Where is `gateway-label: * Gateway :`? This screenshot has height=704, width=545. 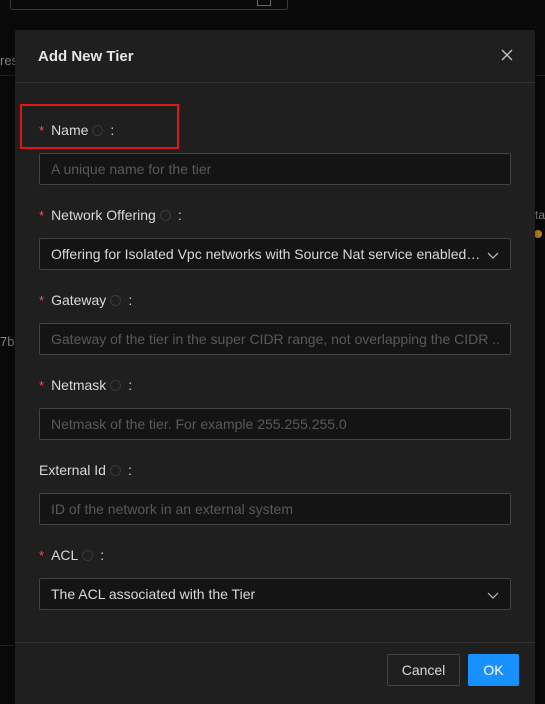
gateway-label: * Gateway : is located at coordinates (275, 300).